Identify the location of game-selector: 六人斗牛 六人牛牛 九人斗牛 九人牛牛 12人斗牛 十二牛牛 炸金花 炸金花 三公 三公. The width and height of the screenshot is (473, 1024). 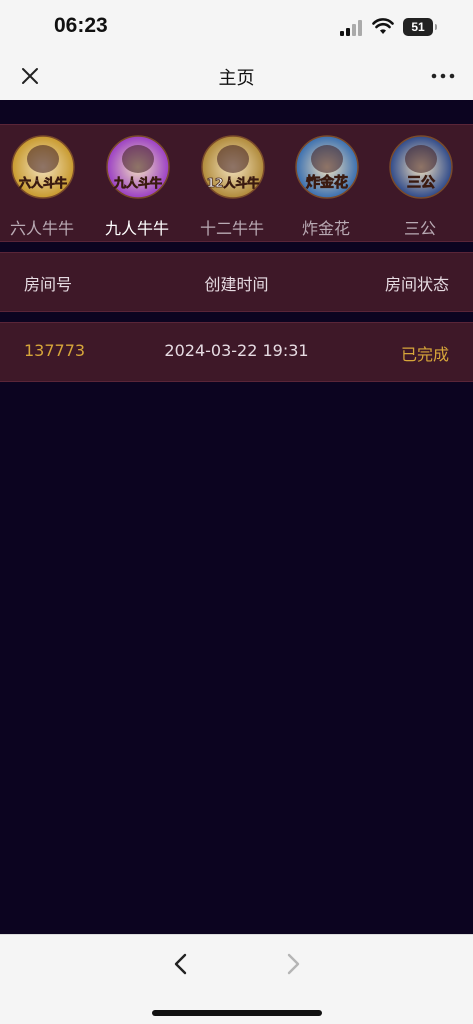
(236, 183).